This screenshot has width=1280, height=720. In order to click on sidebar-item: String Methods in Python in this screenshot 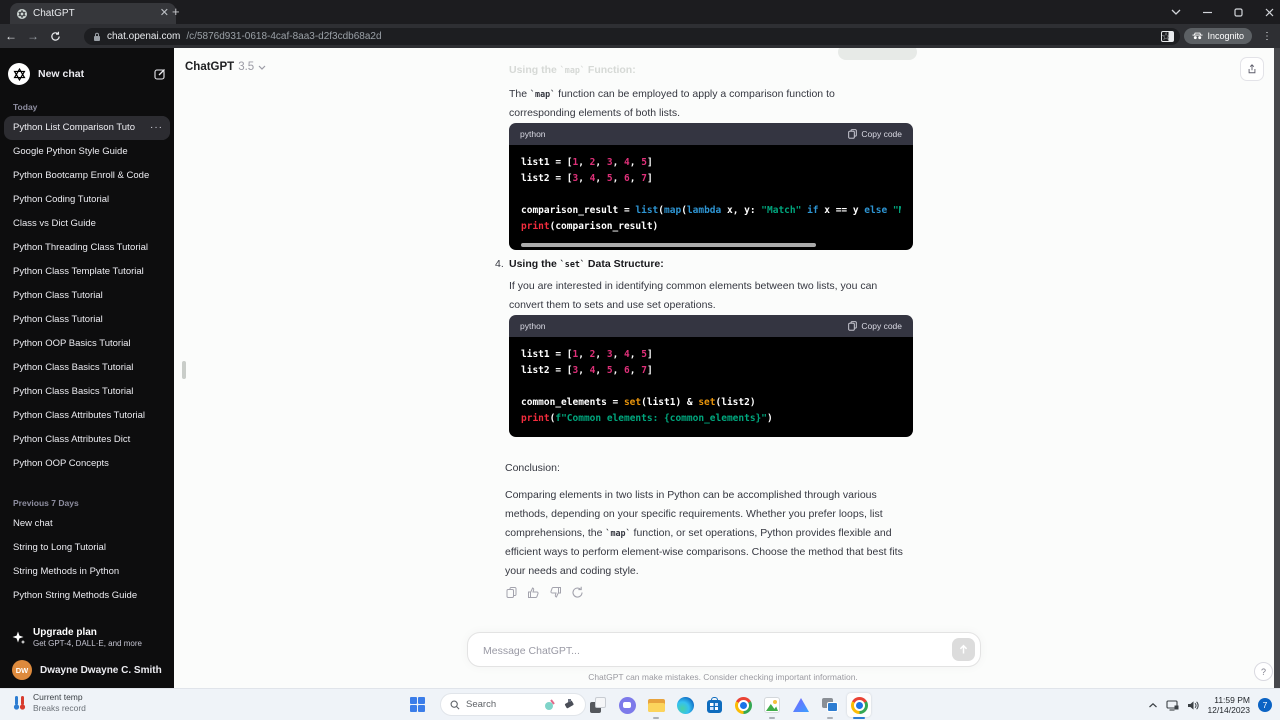, I will do `click(87, 572)`.